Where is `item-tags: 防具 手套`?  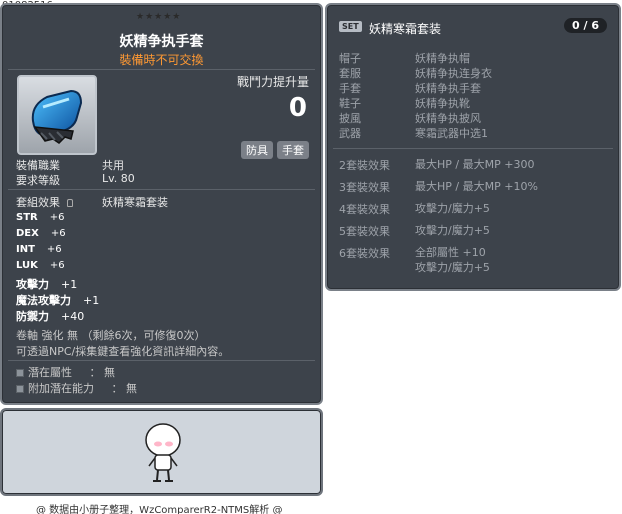
item-tags: 防具 手套 is located at coordinates (275, 150).